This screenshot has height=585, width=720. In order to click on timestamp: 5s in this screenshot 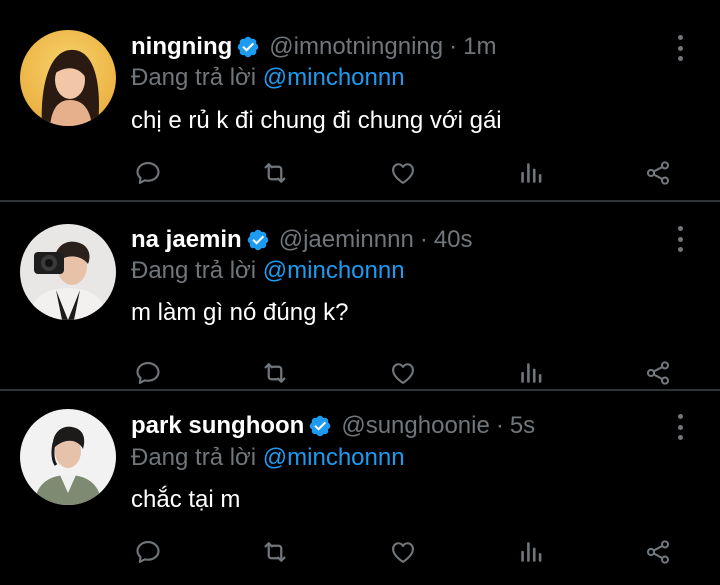, I will do `click(522, 426)`.